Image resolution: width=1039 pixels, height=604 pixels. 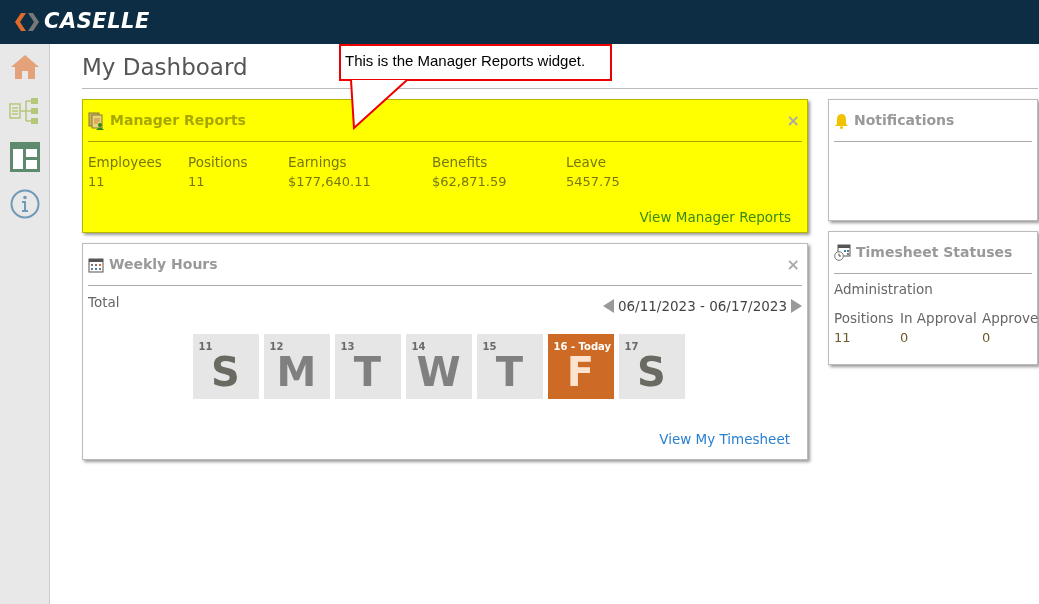 What do you see at coordinates (580, 367) in the screenshot?
I see `day-tile: F 16 - Today` at bounding box center [580, 367].